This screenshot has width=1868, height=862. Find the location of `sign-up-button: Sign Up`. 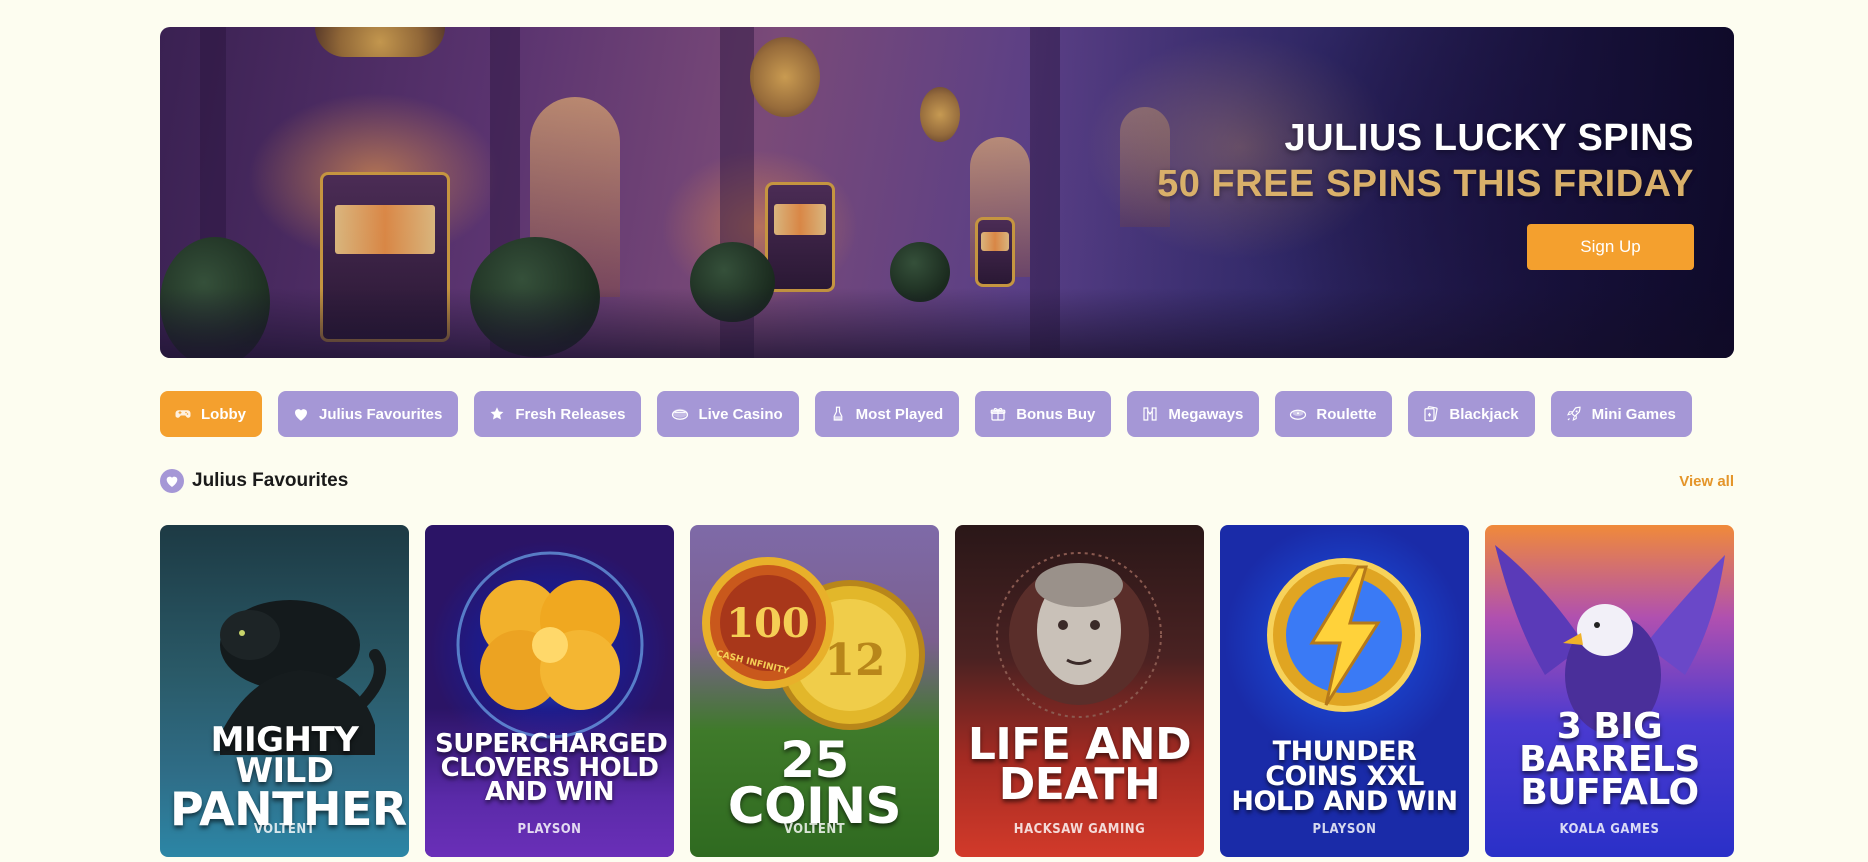

sign-up-button: Sign Up is located at coordinates (1610, 247).